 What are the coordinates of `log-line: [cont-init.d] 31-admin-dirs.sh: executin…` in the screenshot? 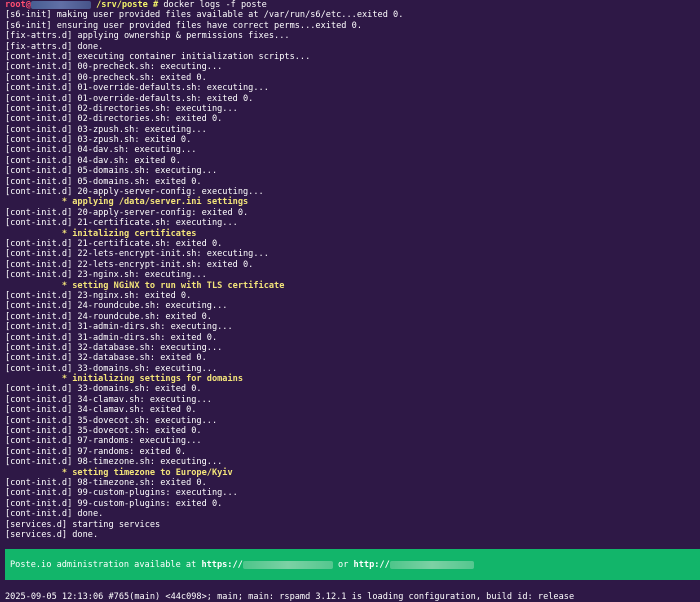 It's located at (119, 327).